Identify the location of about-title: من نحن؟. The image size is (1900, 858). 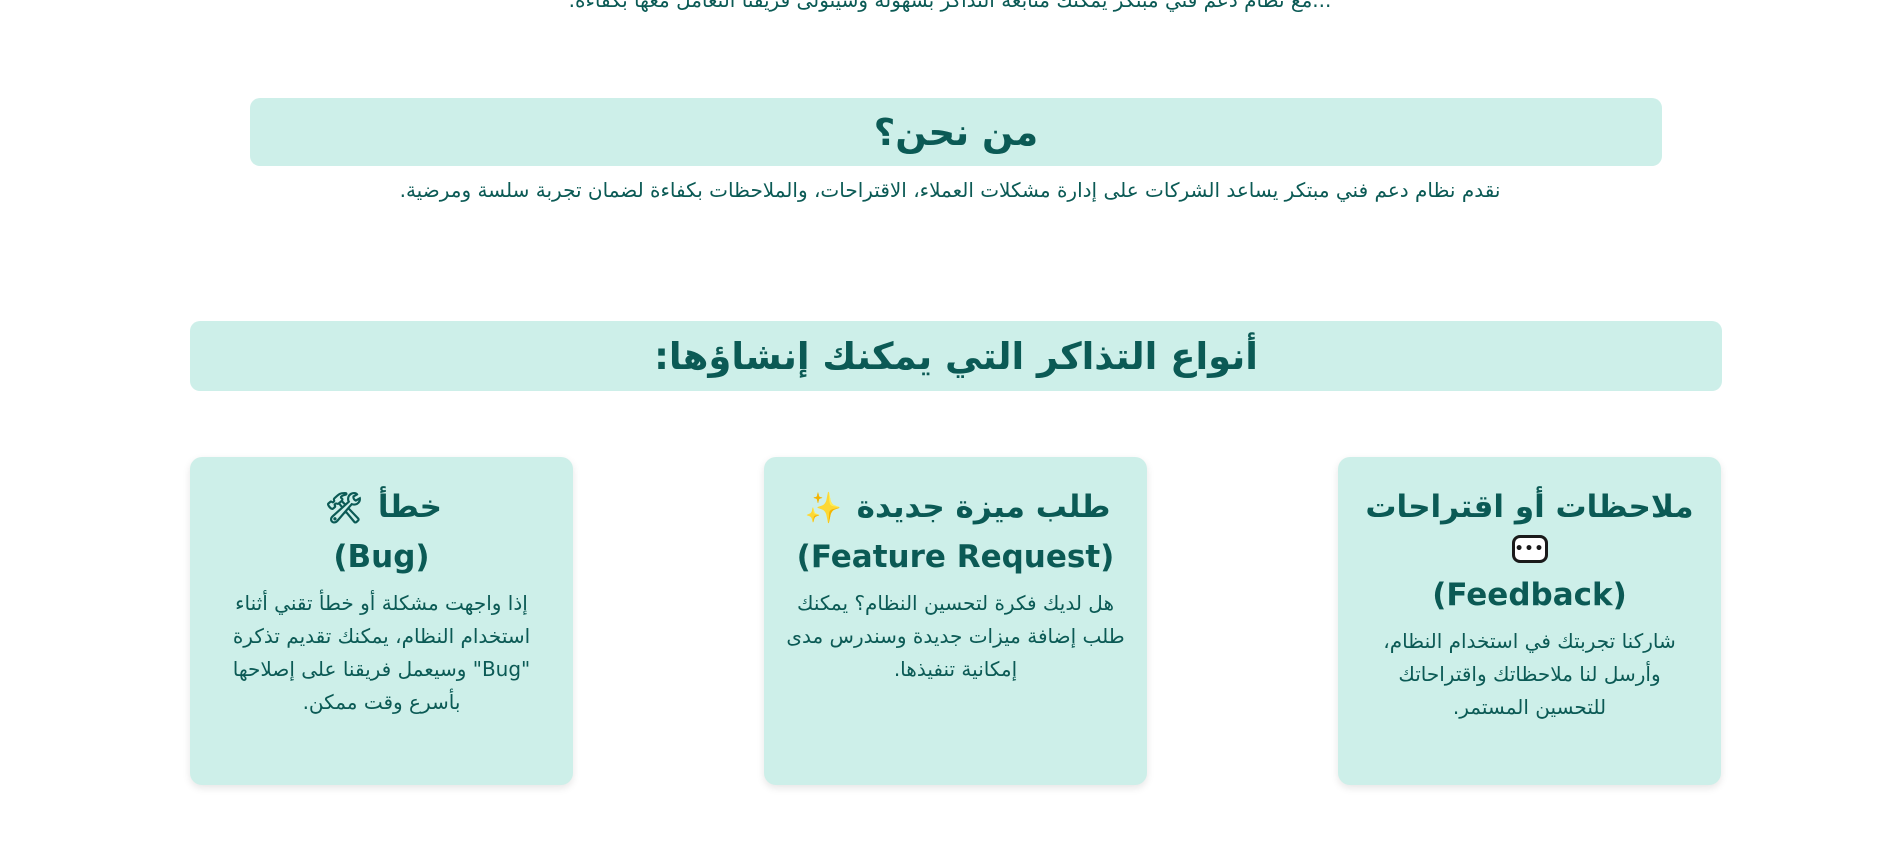
(956, 132).